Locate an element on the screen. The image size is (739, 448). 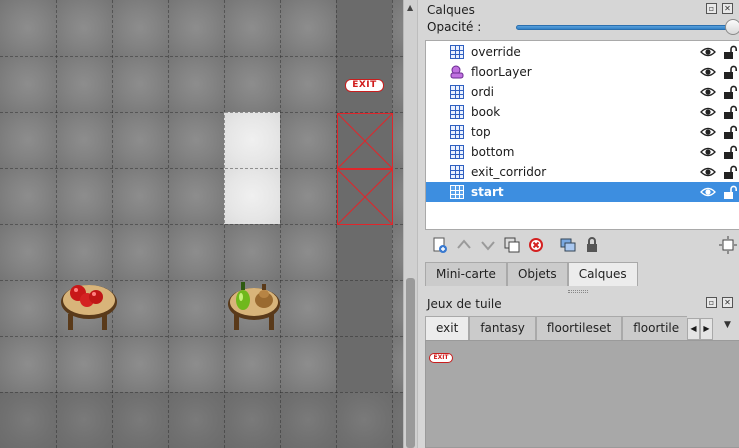
layer-row-bottom: bottom is located at coordinates (582, 152).